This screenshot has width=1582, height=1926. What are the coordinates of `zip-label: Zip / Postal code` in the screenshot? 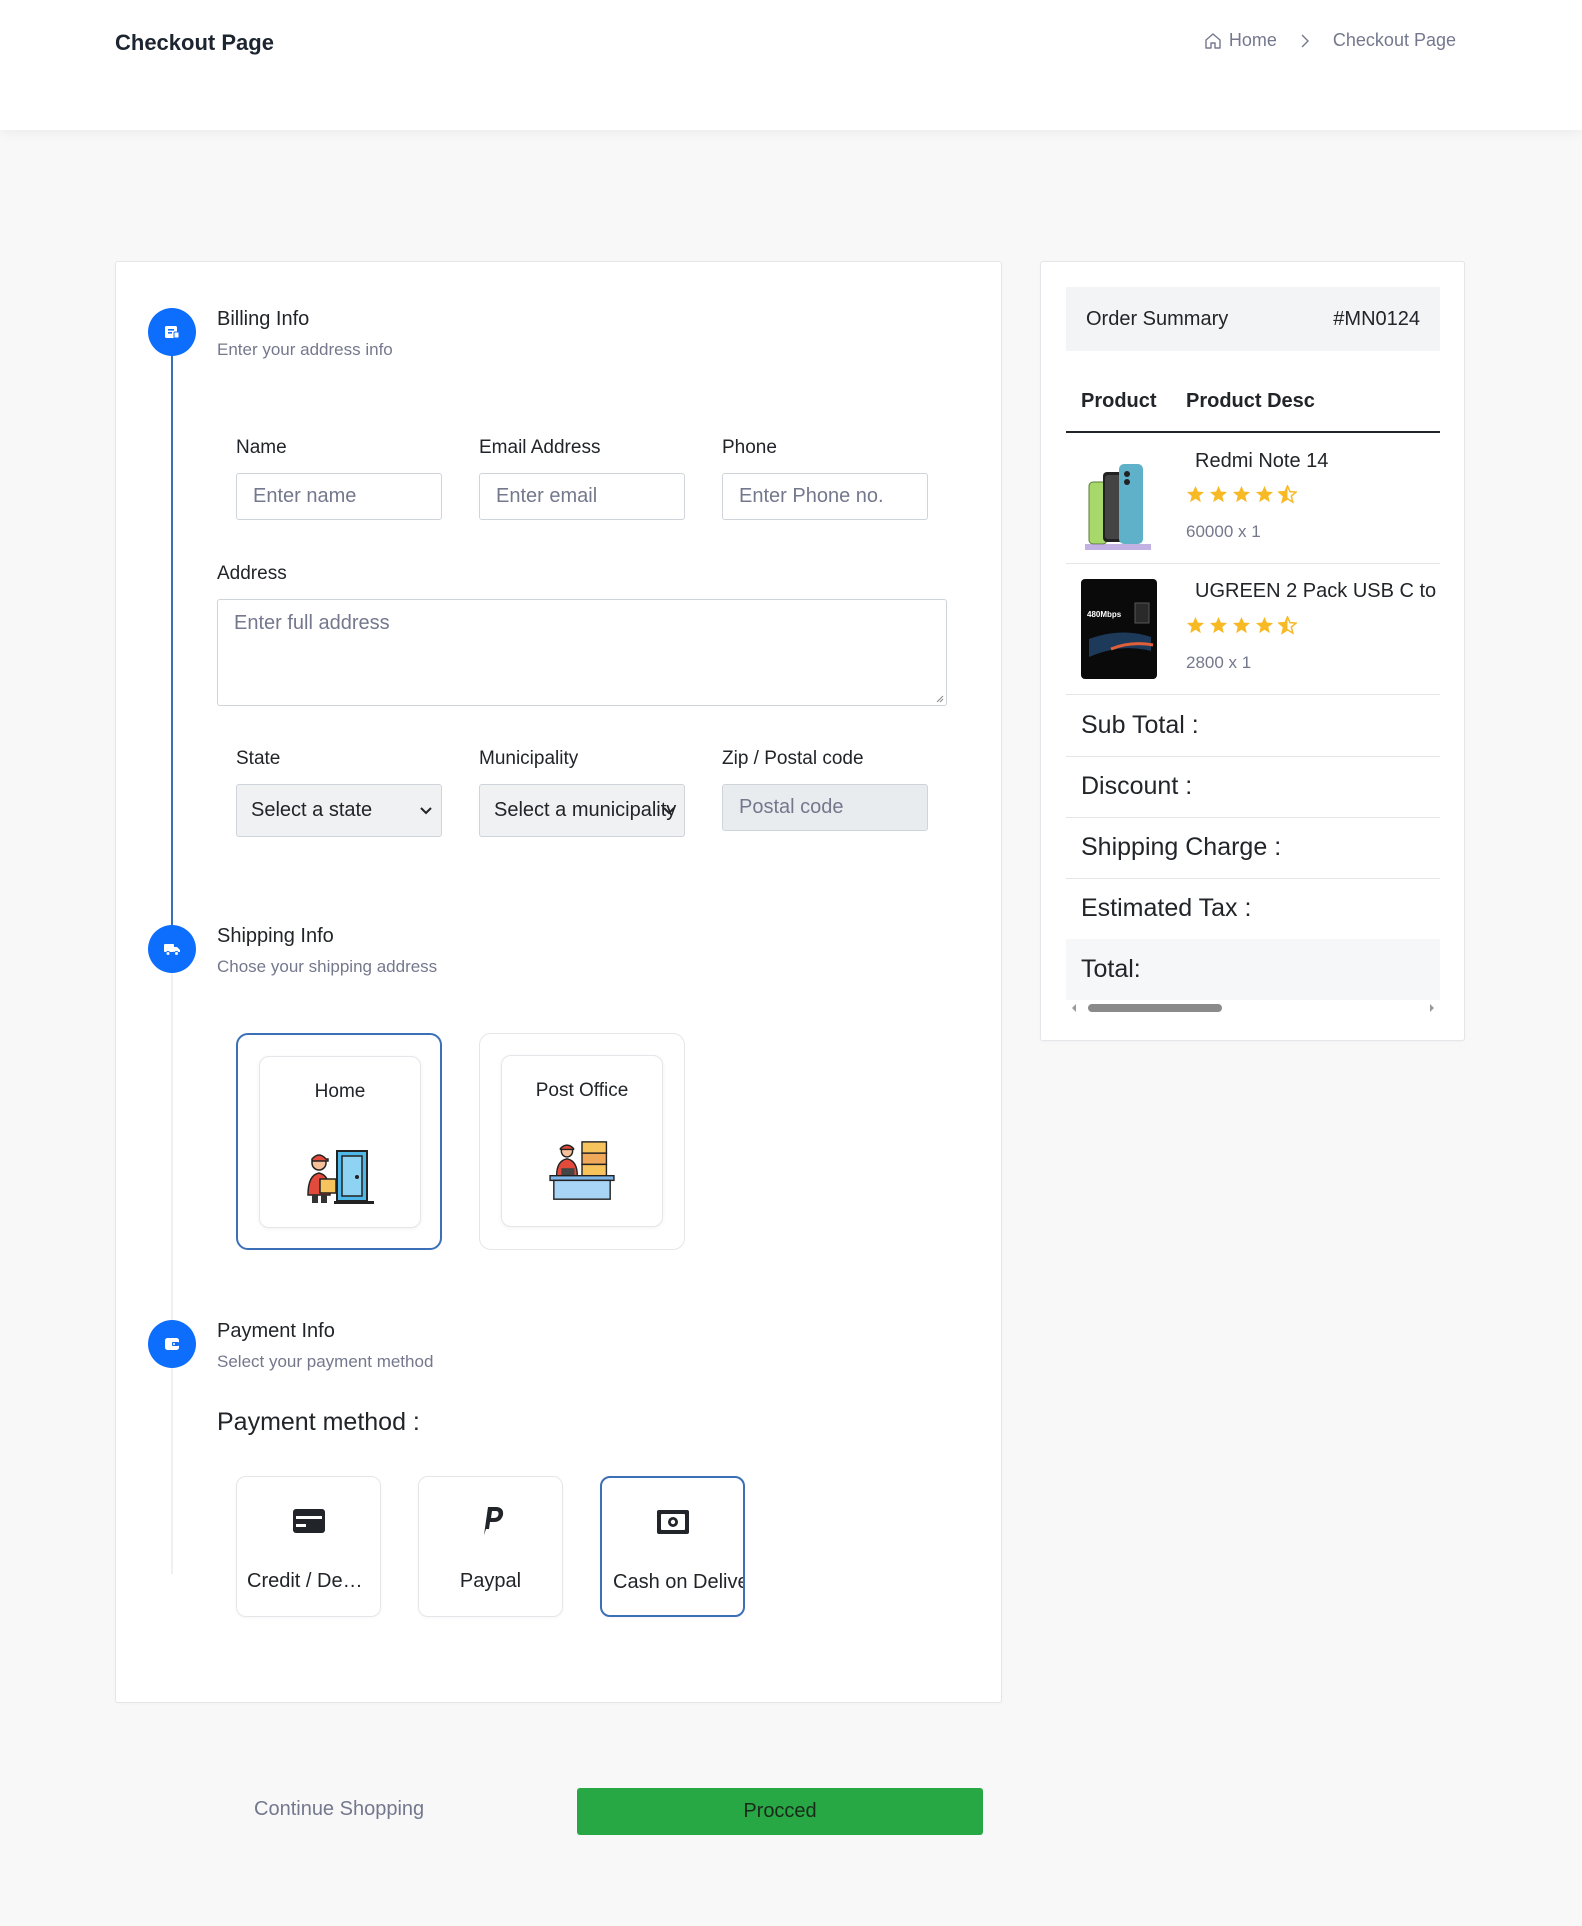 It's located at (793, 758).